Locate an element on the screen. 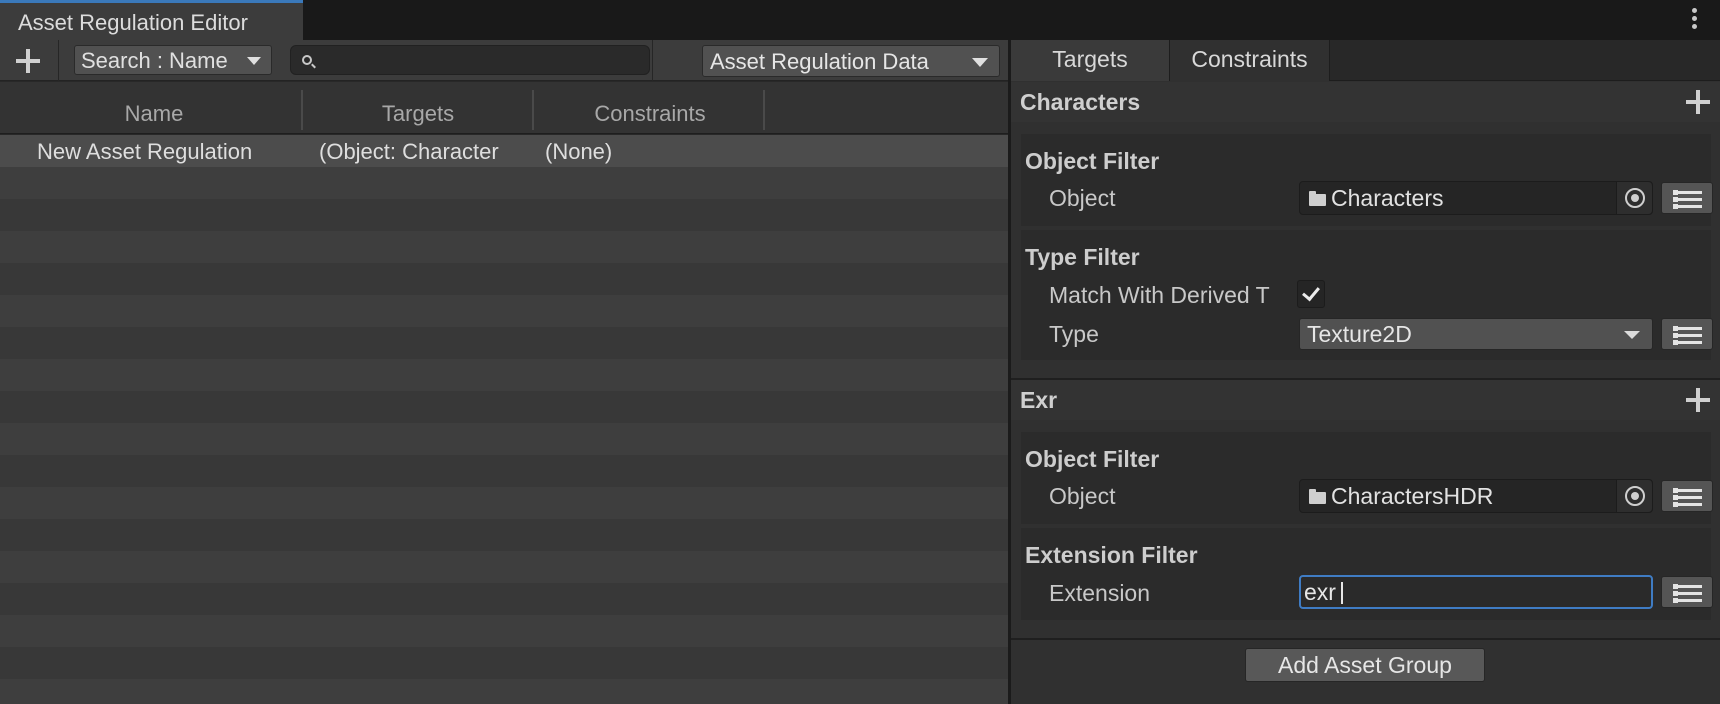 The width and height of the screenshot is (1720, 704). inspector-tabs: Targets Constraints is located at coordinates (1365, 60).